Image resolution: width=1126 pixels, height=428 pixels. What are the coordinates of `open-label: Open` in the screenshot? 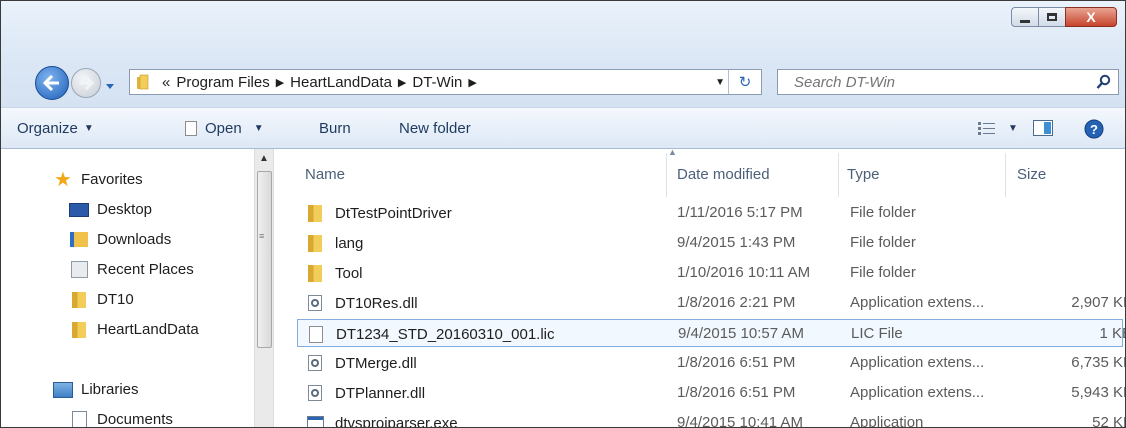 It's located at (223, 128).